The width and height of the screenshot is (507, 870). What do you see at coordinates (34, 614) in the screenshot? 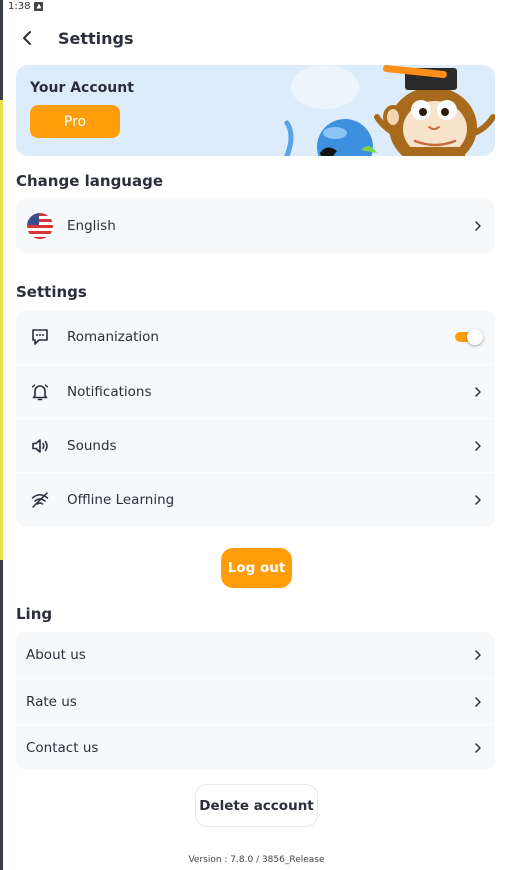
I see `ling-heading: Ling` at bounding box center [34, 614].